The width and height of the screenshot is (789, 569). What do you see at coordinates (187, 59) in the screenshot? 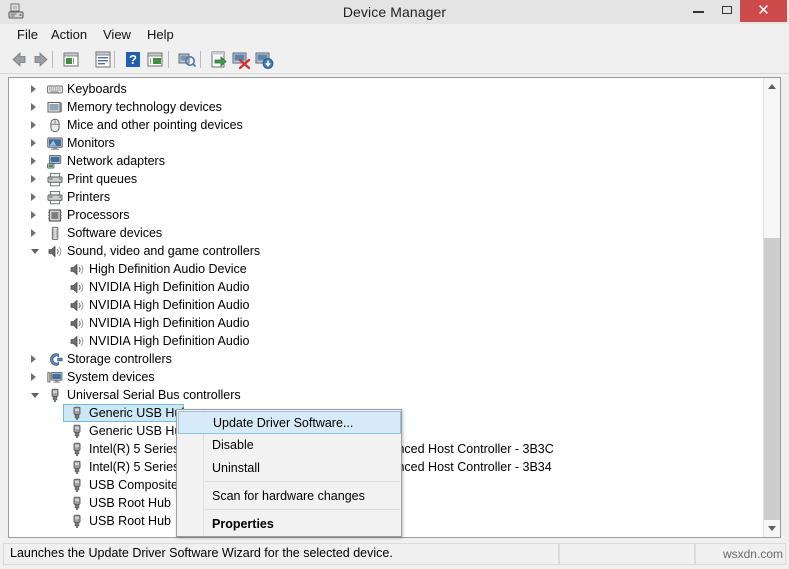
I see `scan-for-hardware-changes-icon` at bounding box center [187, 59].